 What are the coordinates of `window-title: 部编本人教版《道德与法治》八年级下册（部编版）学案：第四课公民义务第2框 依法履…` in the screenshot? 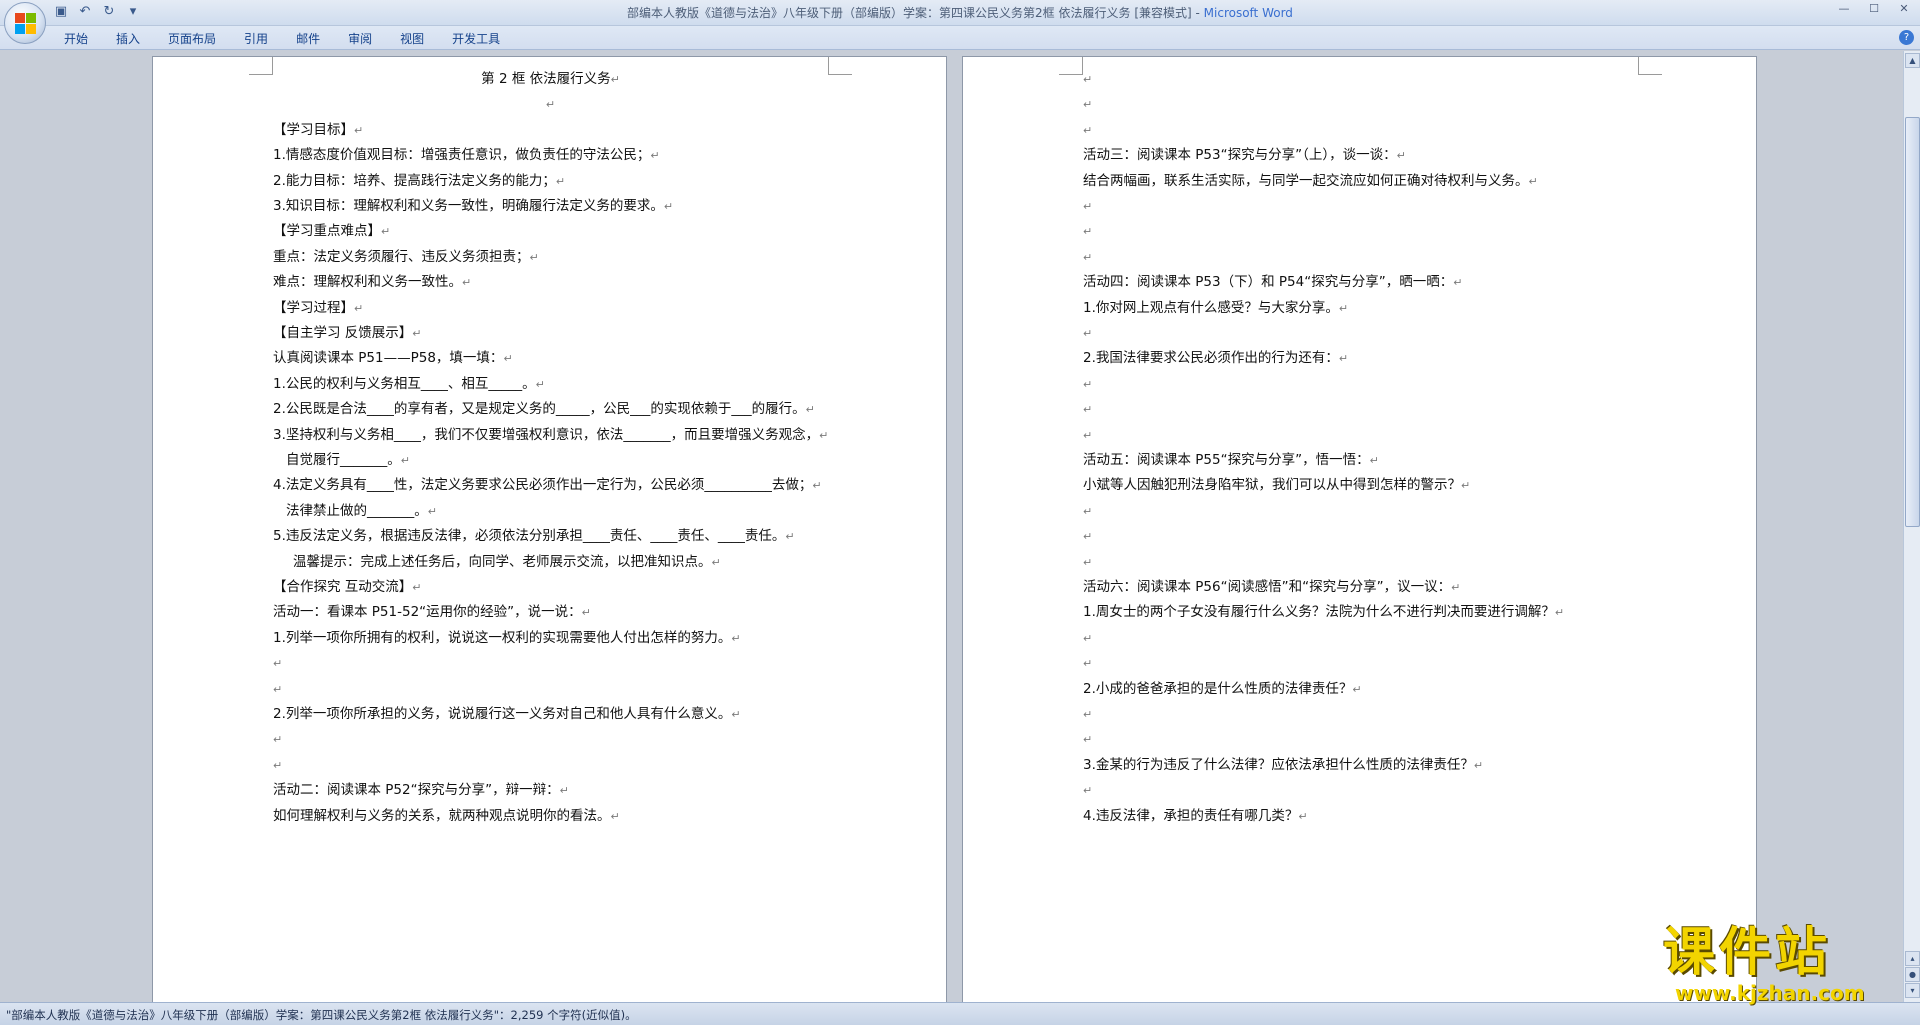 It's located at (960, 12).